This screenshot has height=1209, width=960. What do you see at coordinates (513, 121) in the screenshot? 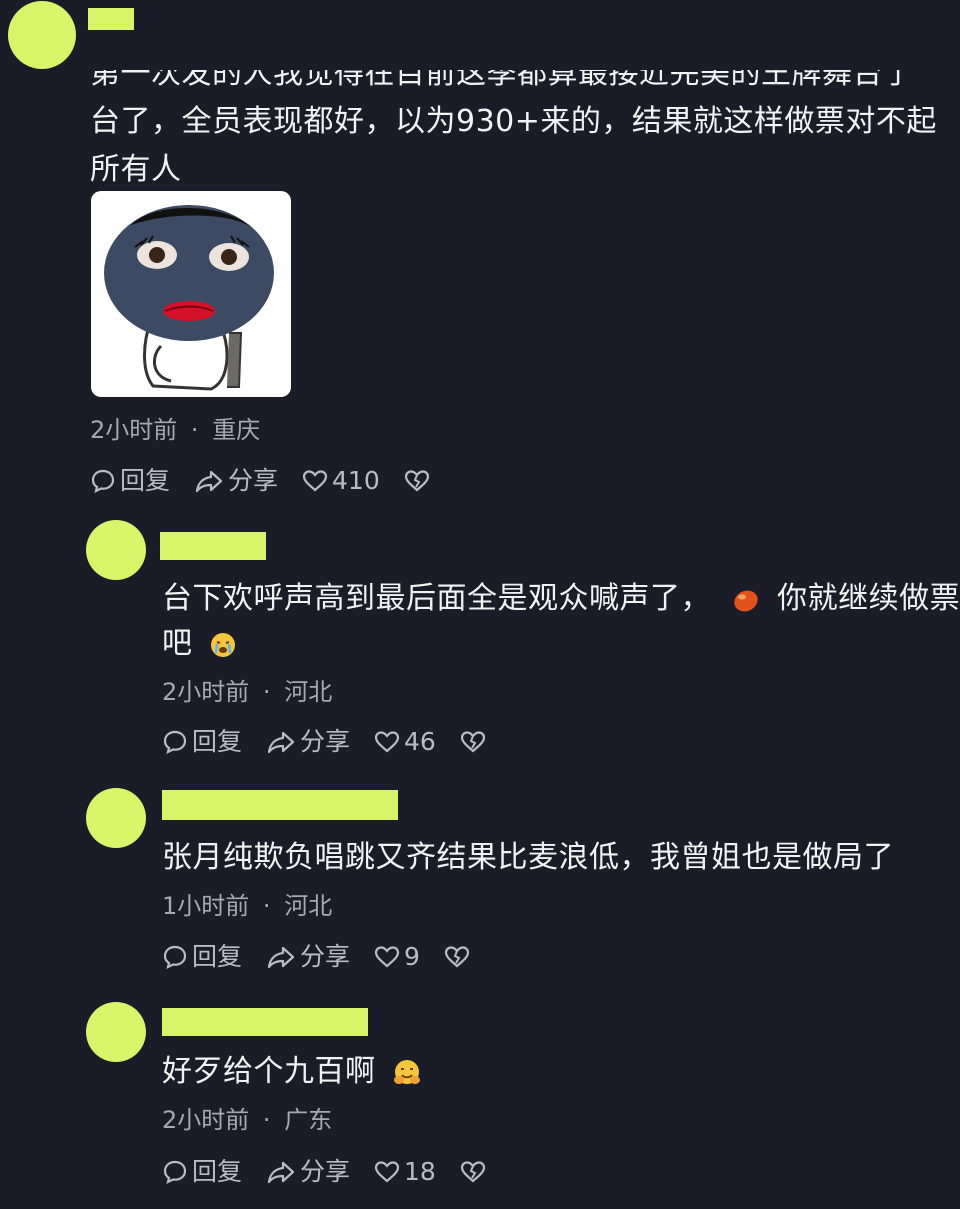
I see `comment-text-line: 台了，全员表现都好，以为930+来的，结果就这样做票对不起` at bounding box center [513, 121].